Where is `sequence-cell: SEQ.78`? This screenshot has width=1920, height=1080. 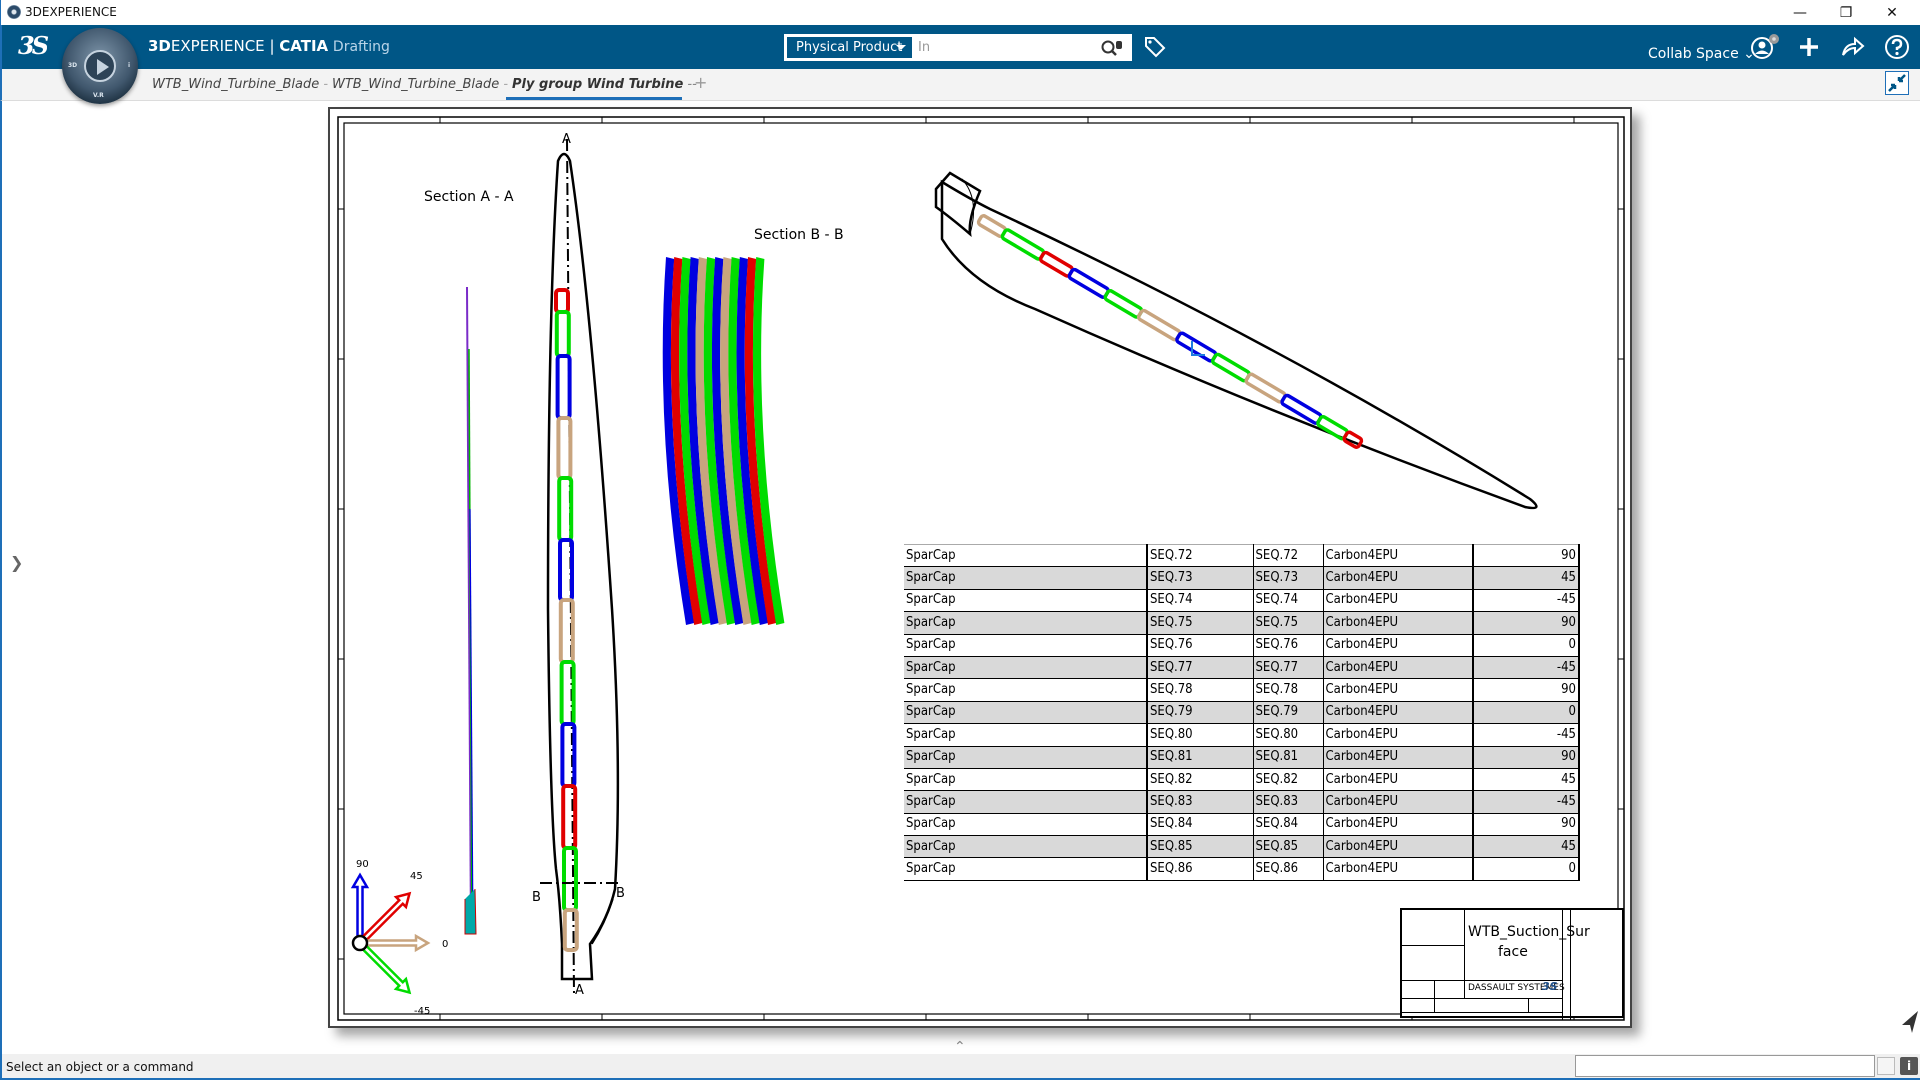 sequence-cell: SEQ.78 is located at coordinates (1200, 690).